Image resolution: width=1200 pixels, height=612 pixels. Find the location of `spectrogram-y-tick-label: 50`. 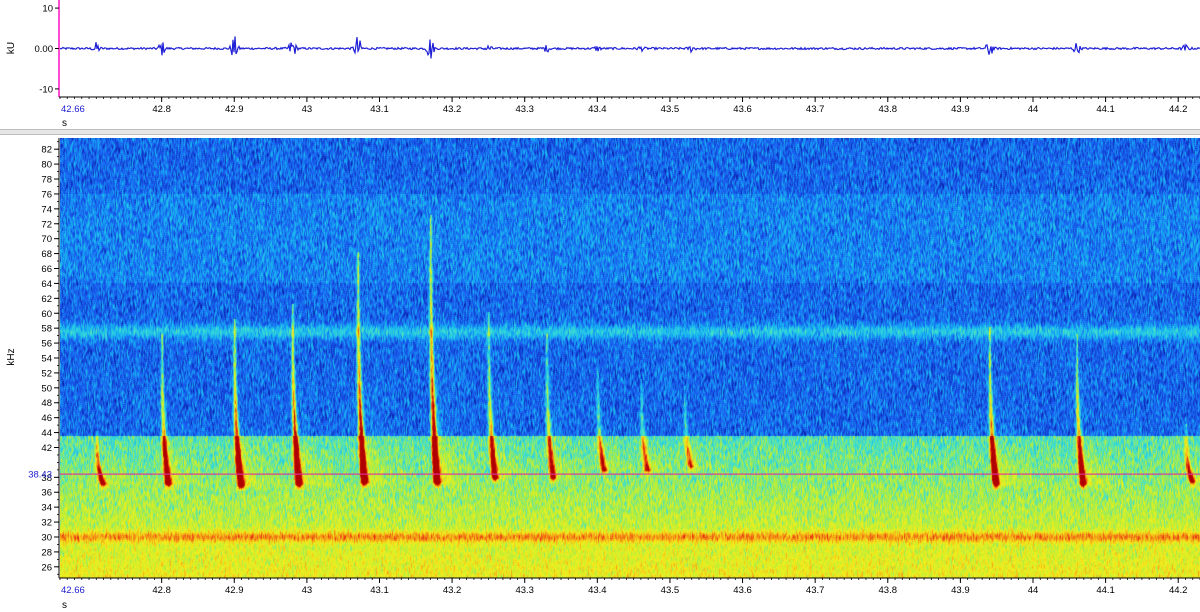

spectrogram-y-tick-label: 50 is located at coordinates (46, 388).